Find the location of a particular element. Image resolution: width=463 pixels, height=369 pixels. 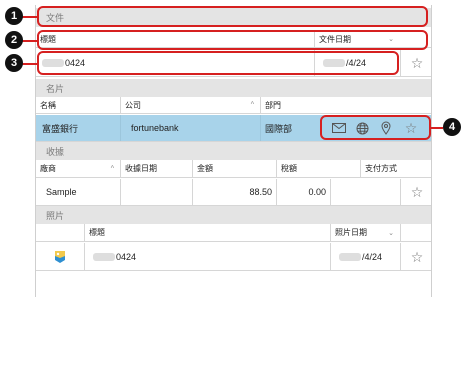

callout-badge-3: 3 is located at coordinates (14, 63).